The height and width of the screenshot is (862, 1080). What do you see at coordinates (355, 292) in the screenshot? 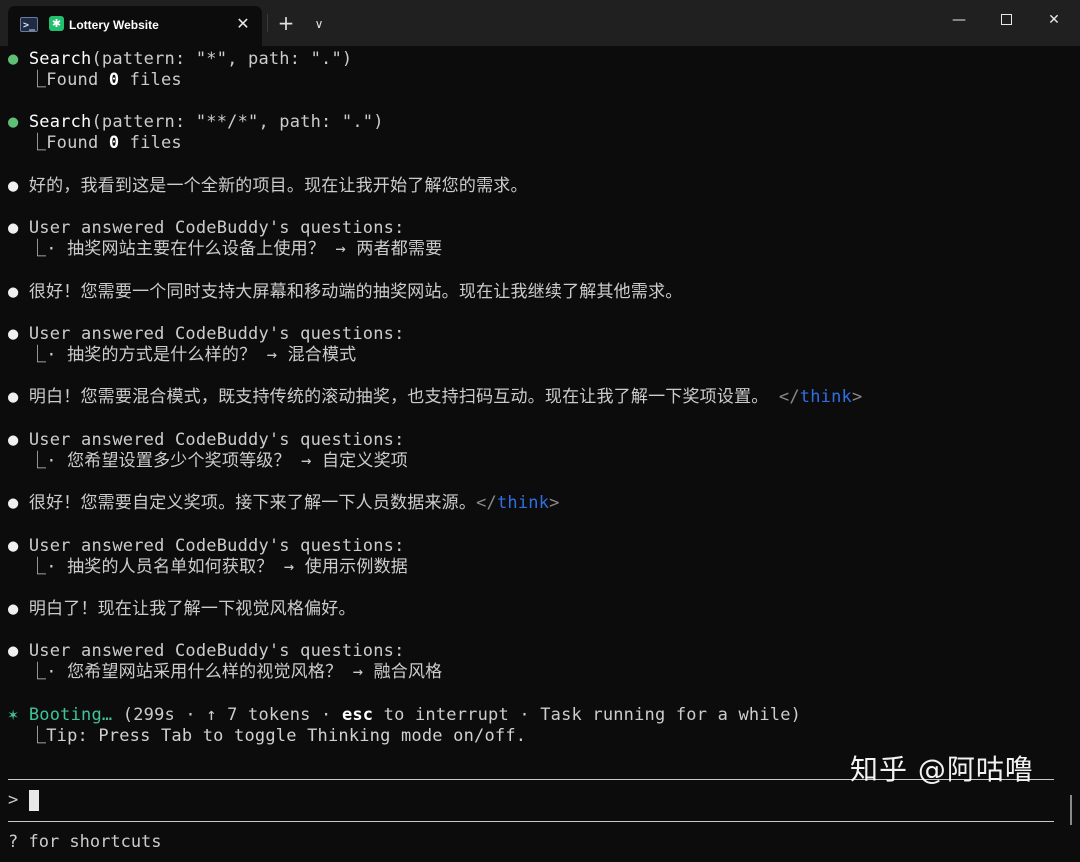
I see `message-text: 很好！您需要一个同时支持大屏幕和移动端的抽奖网站。现在让我继续了解其他需求。` at bounding box center [355, 292].